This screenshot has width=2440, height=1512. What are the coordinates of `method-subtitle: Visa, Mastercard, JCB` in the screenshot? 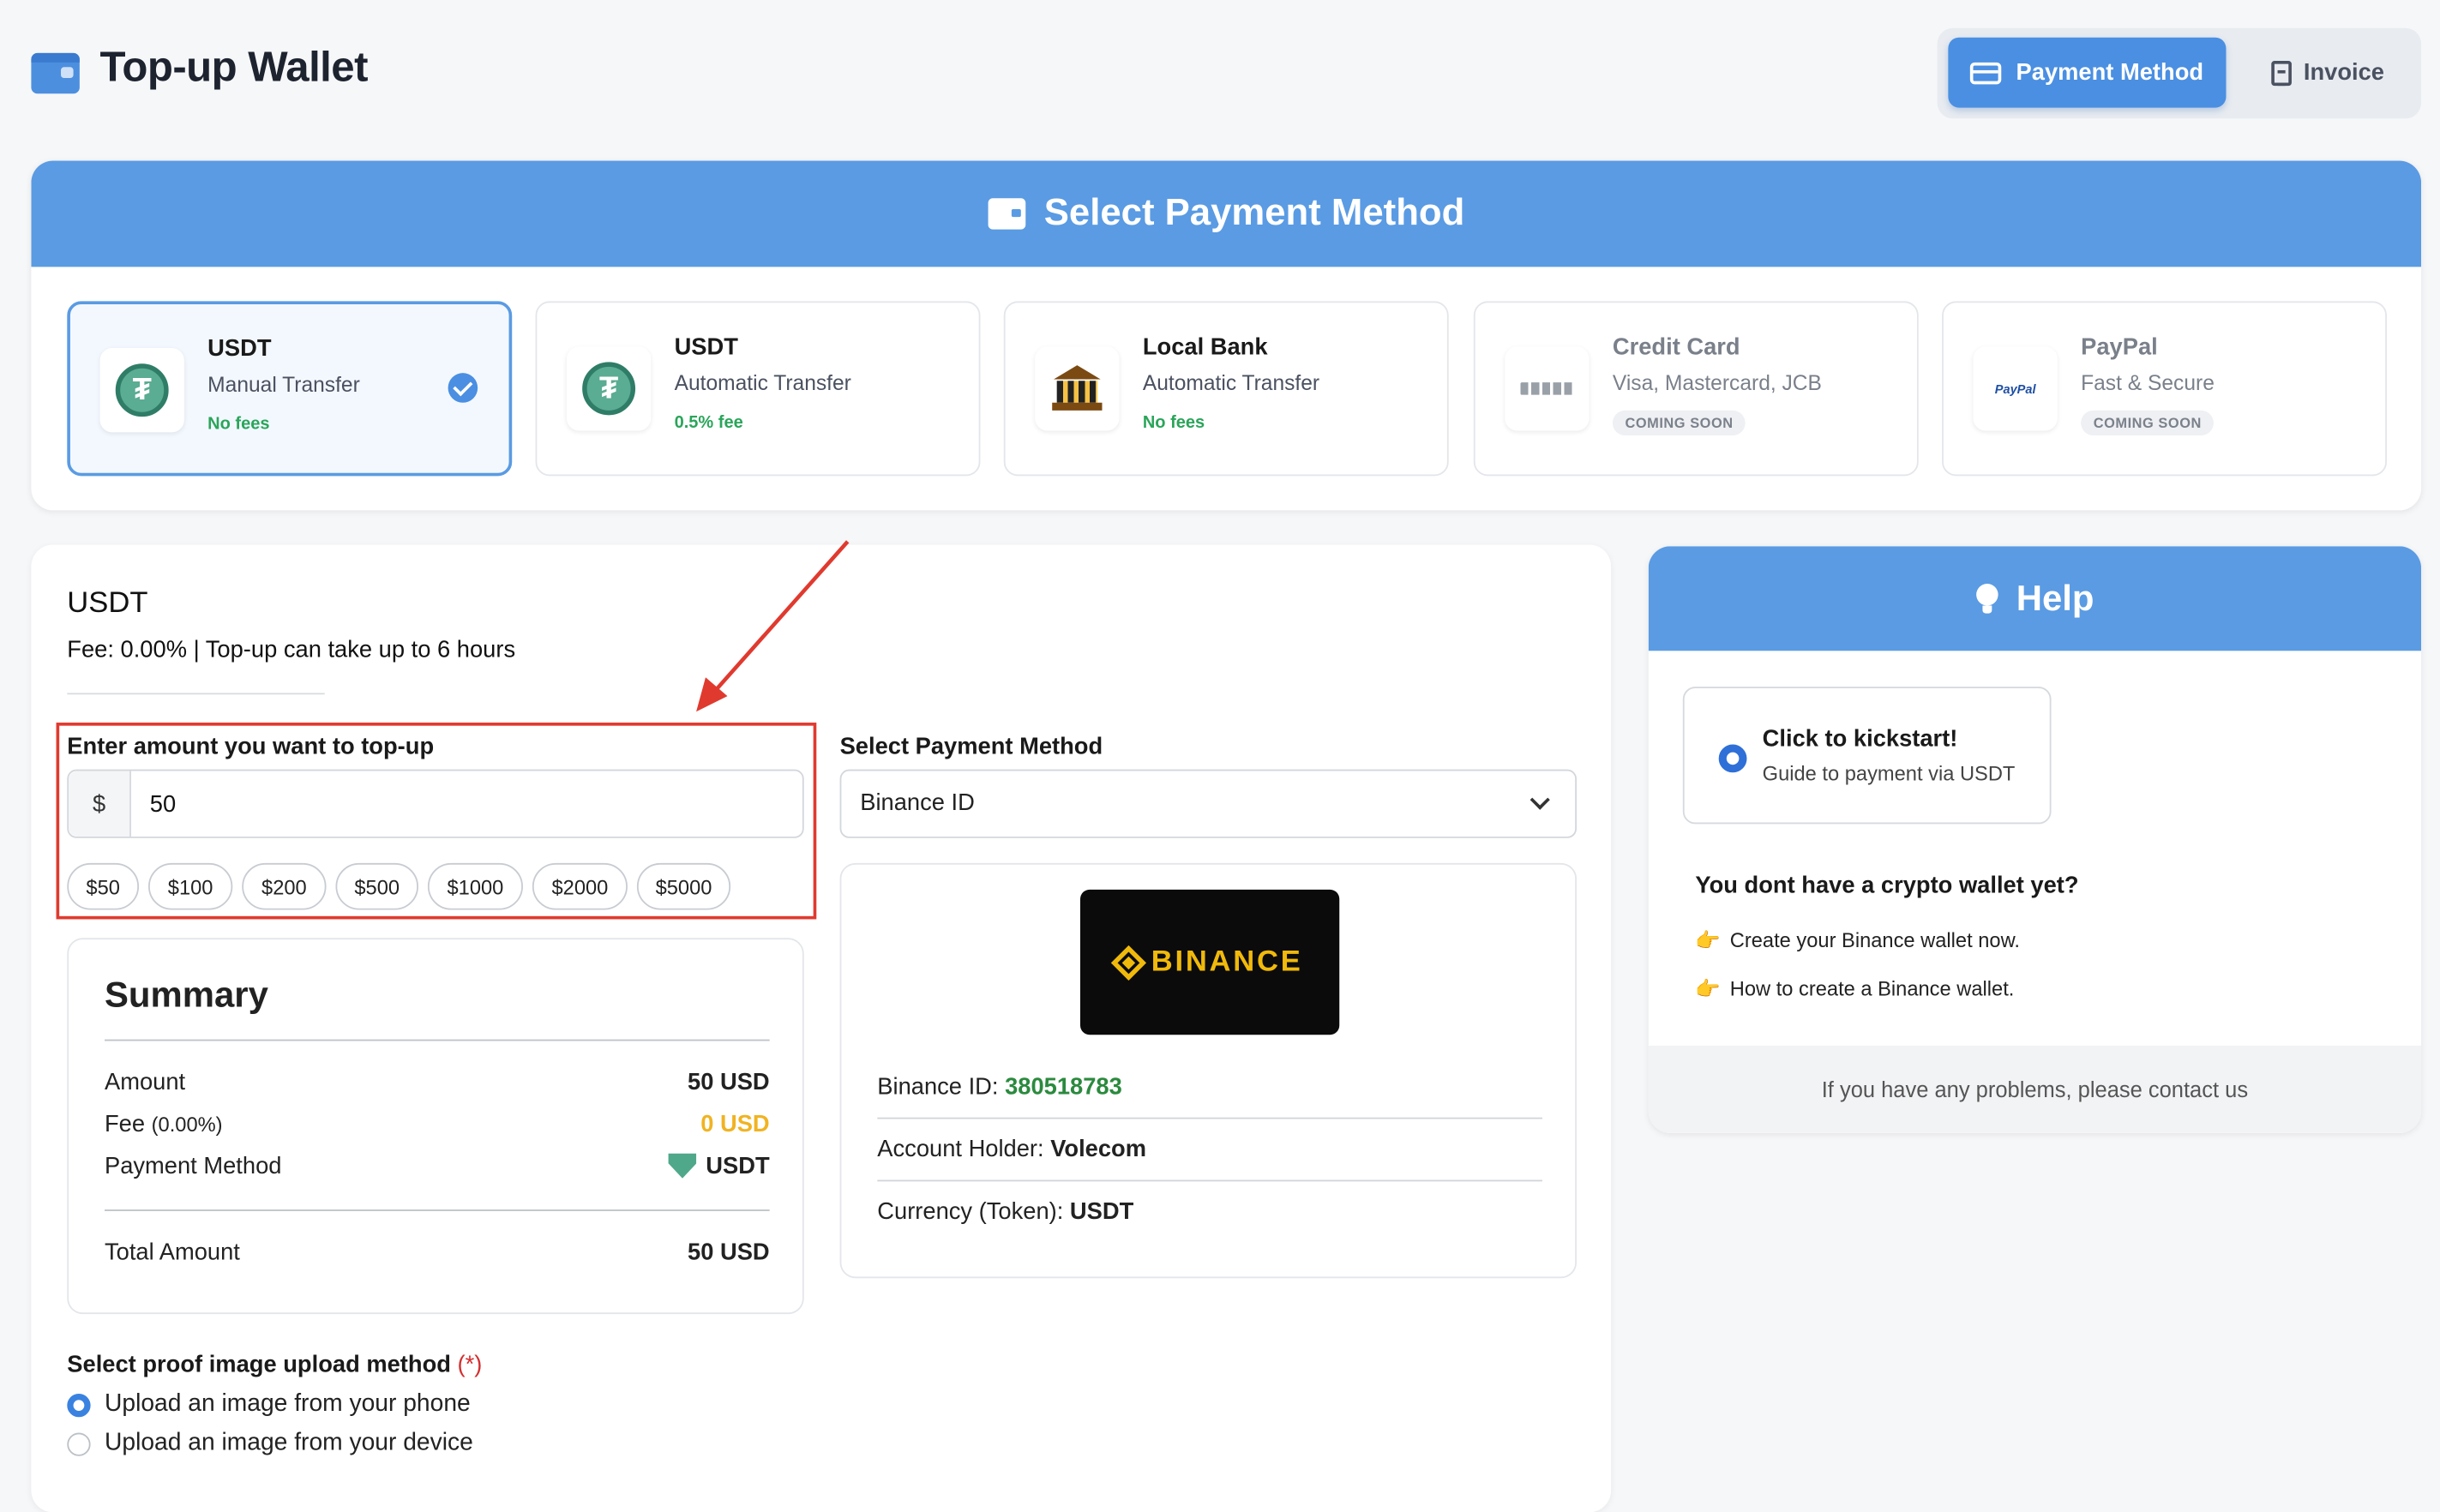 It's located at (1717, 383).